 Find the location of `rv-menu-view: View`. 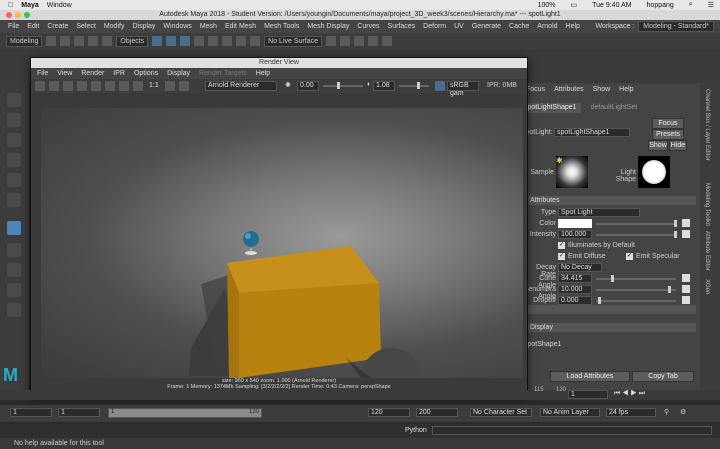

rv-menu-view: View is located at coordinates (64, 73).